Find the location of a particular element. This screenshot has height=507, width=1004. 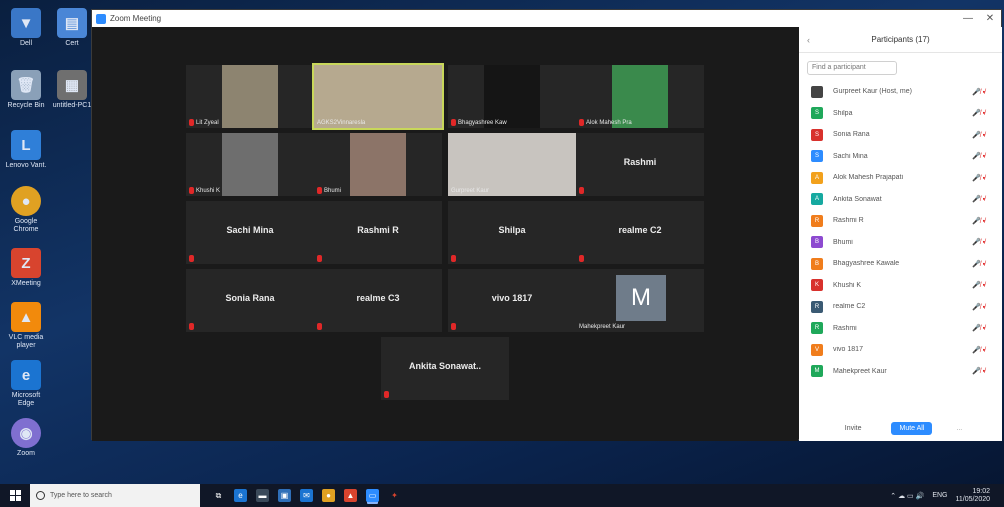

participant-list-item: S Shilpa 🎤̸ ▪̸ is located at coordinates (900, 114).